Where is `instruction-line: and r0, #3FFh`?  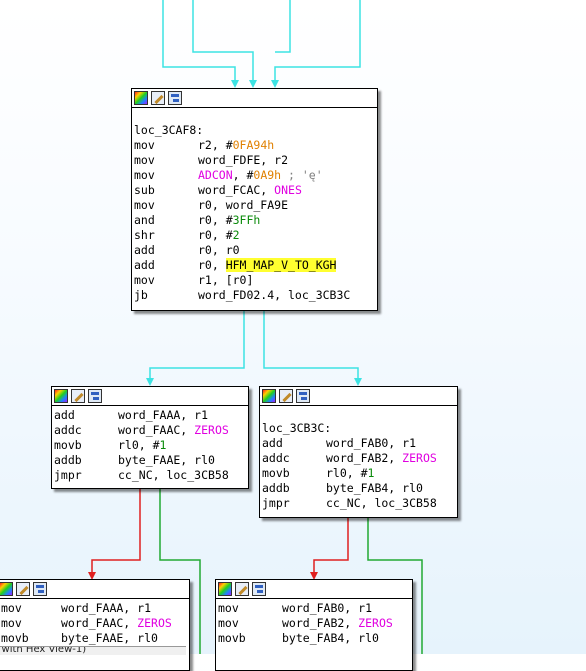 instruction-line: and r0, #3FFh is located at coordinates (254, 220).